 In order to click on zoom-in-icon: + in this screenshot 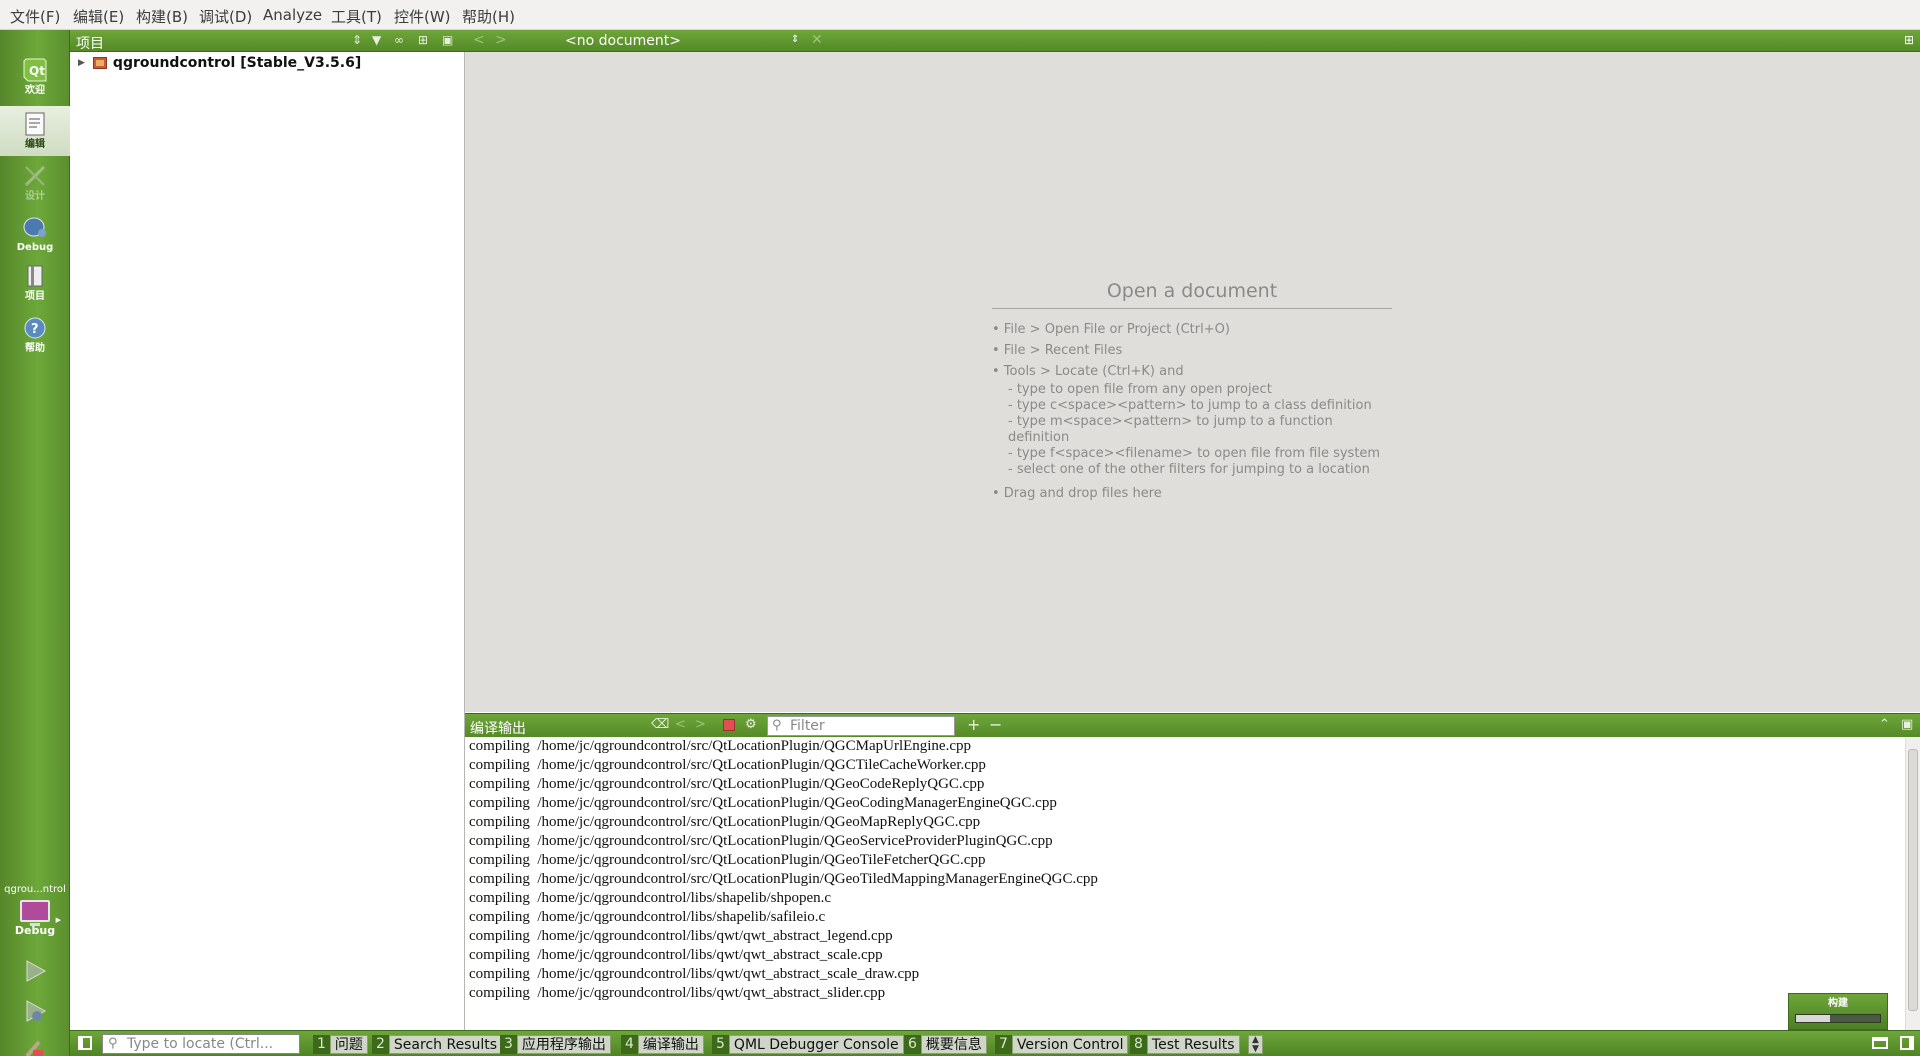, I will do `click(973, 724)`.